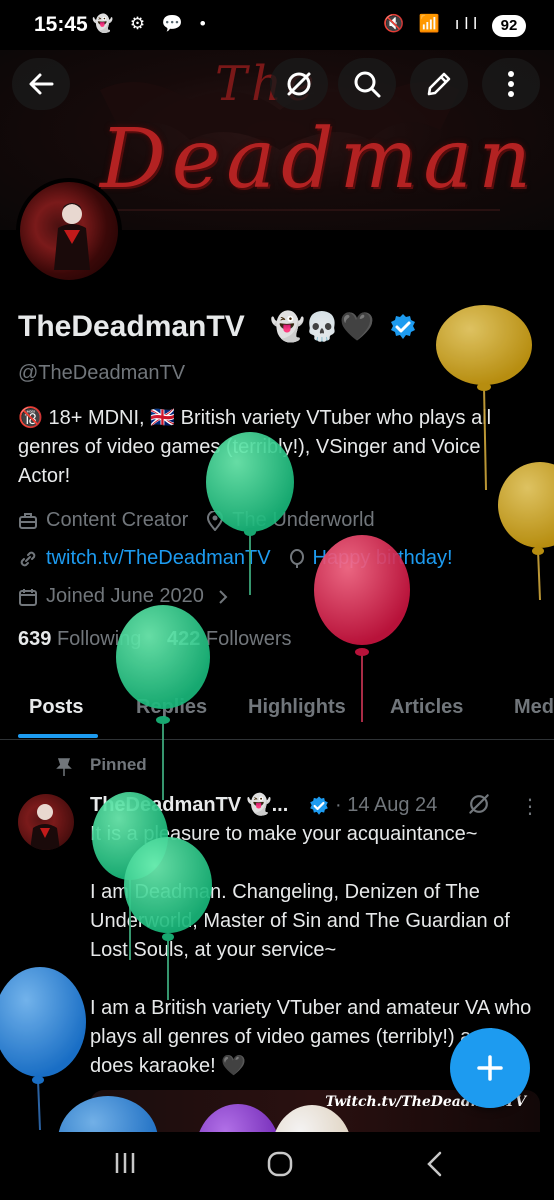  What do you see at coordinates (296, 558) in the screenshot?
I see `balloon-icon` at bounding box center [296, 558].